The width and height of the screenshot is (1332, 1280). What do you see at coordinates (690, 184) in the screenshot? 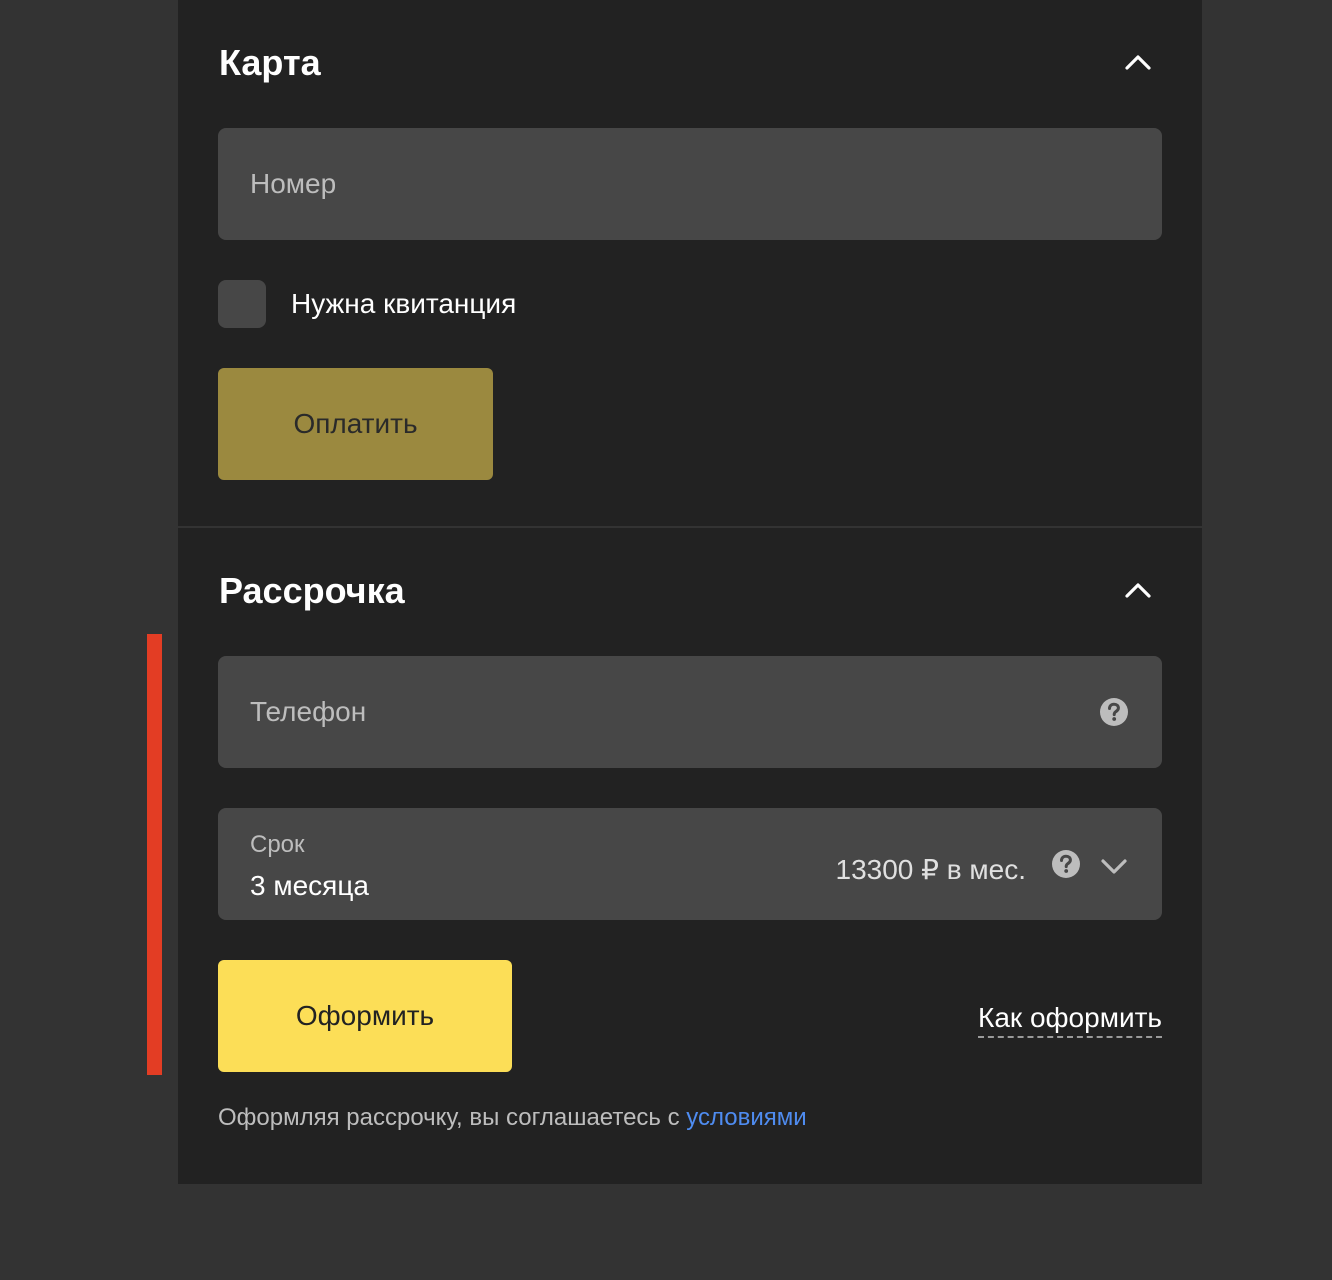
I see `card-number-field: Номер` at bounding box center [690, 184].